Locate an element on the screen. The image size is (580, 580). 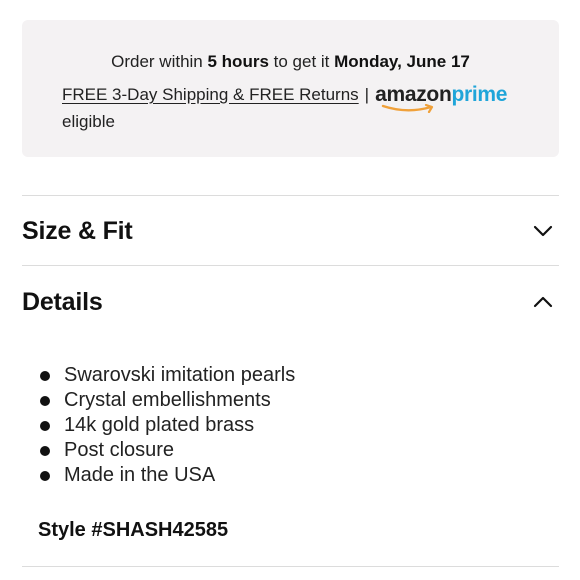
delivery-hours: 5 hours is located at coordinates (238, 61).